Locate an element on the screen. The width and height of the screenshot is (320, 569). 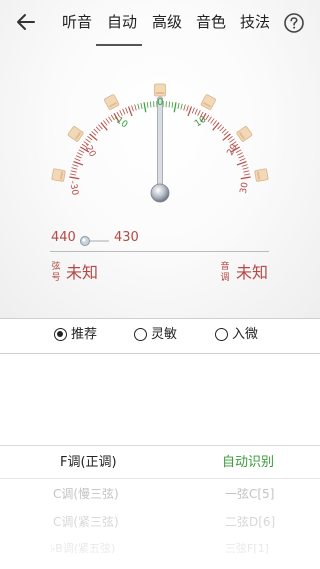
radio-sensitive is located at coordinates (140, 334).